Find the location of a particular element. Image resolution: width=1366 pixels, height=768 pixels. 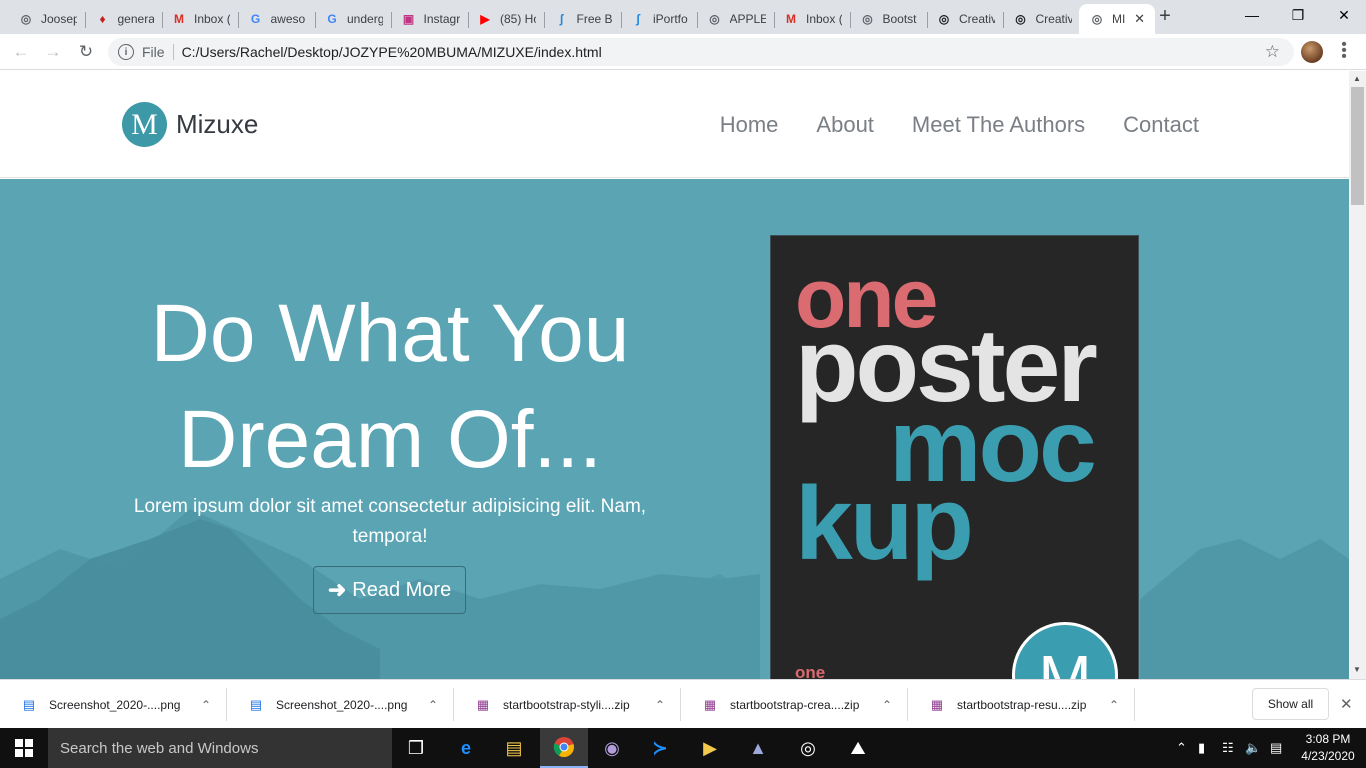

brand: M Mizuxe is located at coordinates (190, 124).